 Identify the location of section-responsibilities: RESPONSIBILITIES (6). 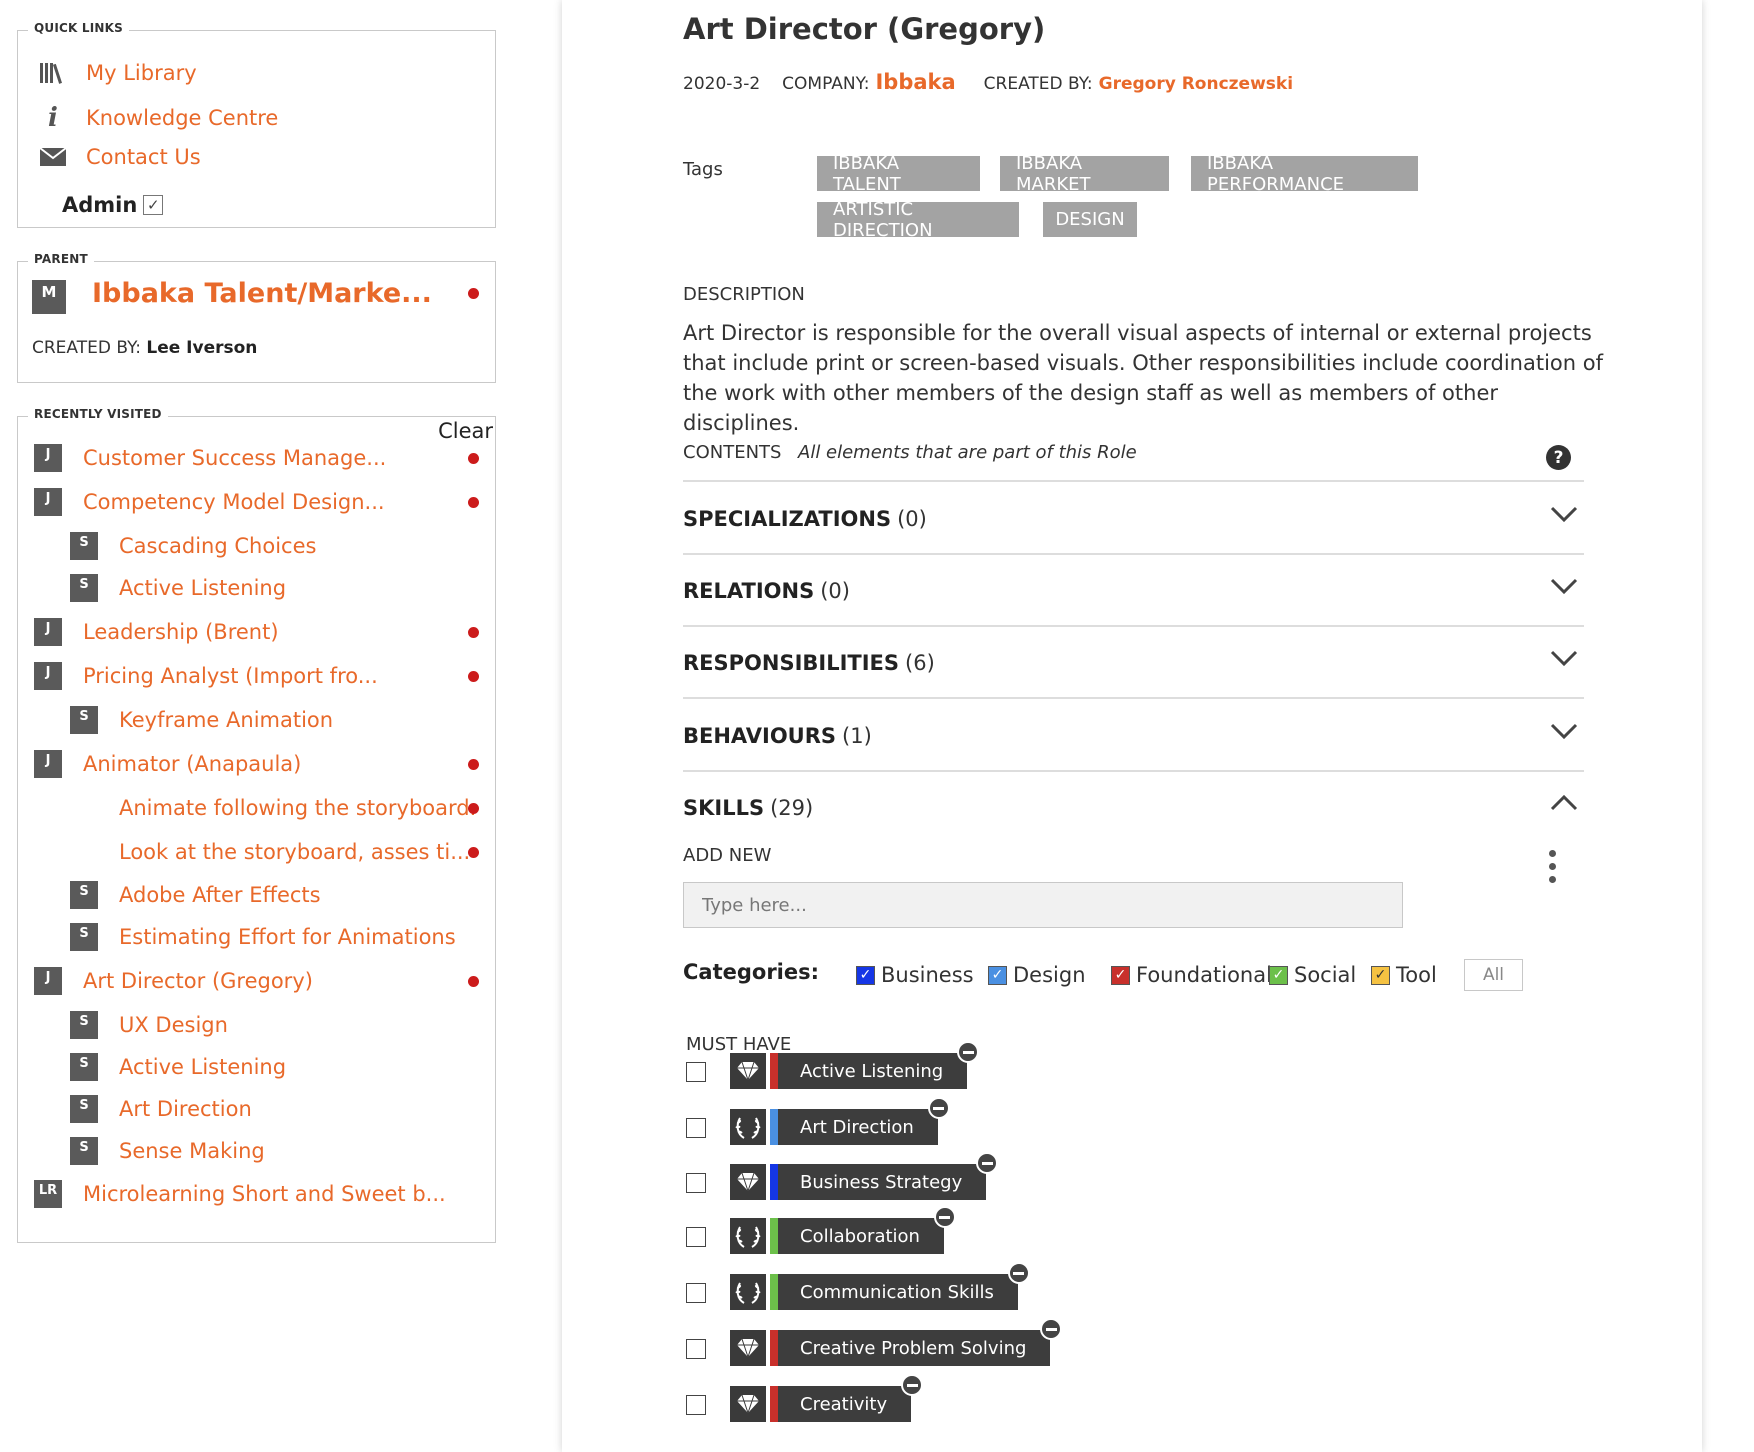
(1133, 663).